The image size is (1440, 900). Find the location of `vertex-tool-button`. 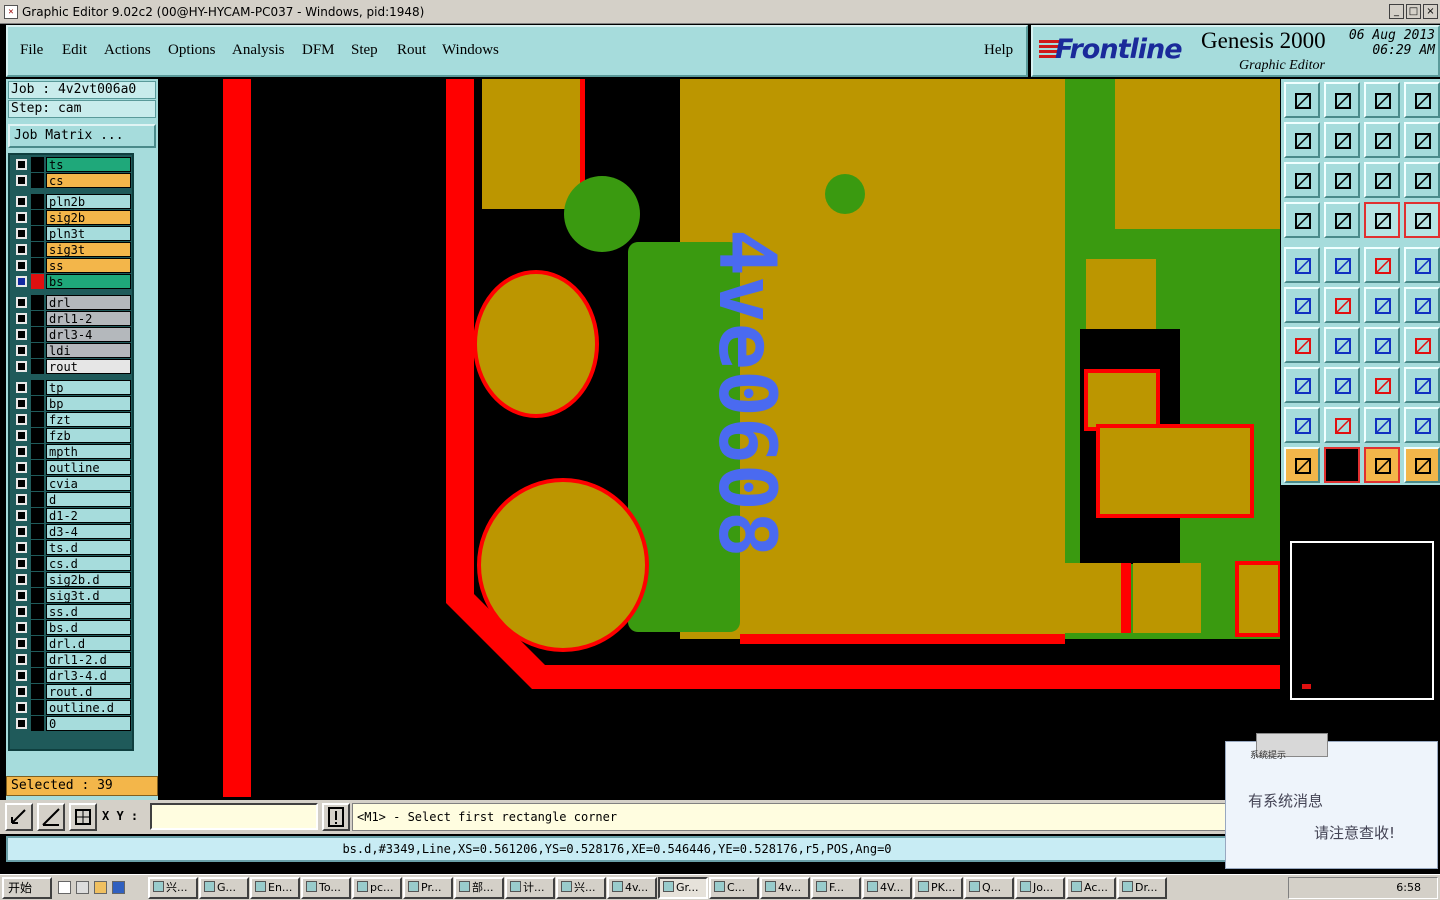

vertex-tool-button is located at coordinates (1302, 385).